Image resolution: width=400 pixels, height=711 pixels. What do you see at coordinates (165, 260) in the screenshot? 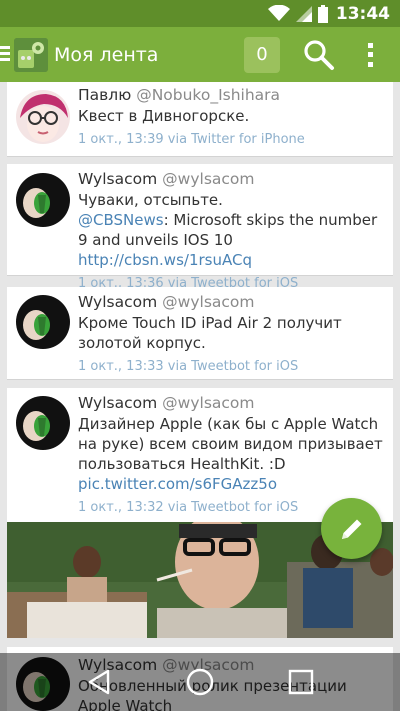
I see `url-link: http://cbsn.ws/1rsuACq` at bounding box center [165, 260].